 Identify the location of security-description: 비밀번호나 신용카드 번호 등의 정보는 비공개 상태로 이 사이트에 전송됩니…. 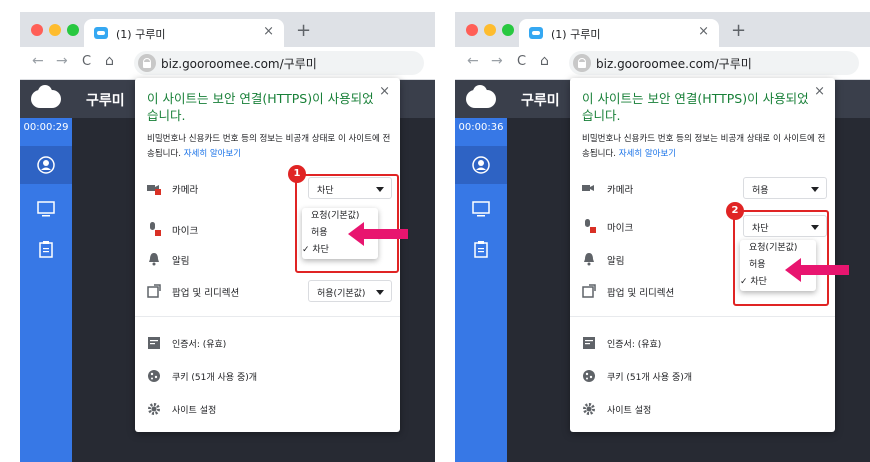
(269, 147).